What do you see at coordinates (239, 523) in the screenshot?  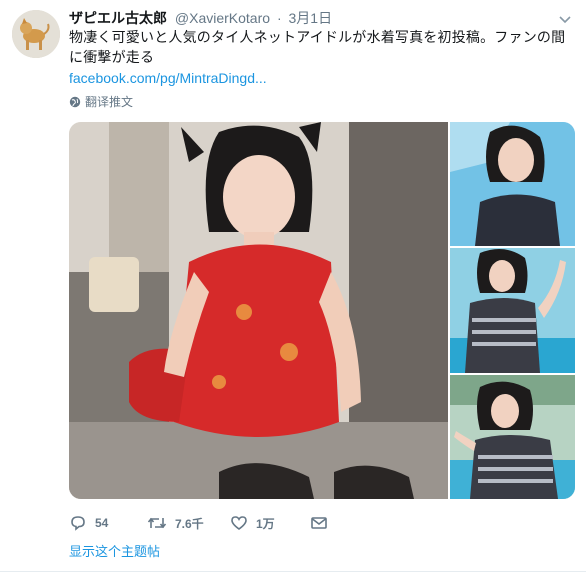 I see `heart-icon` at bounding box center [239, 523].